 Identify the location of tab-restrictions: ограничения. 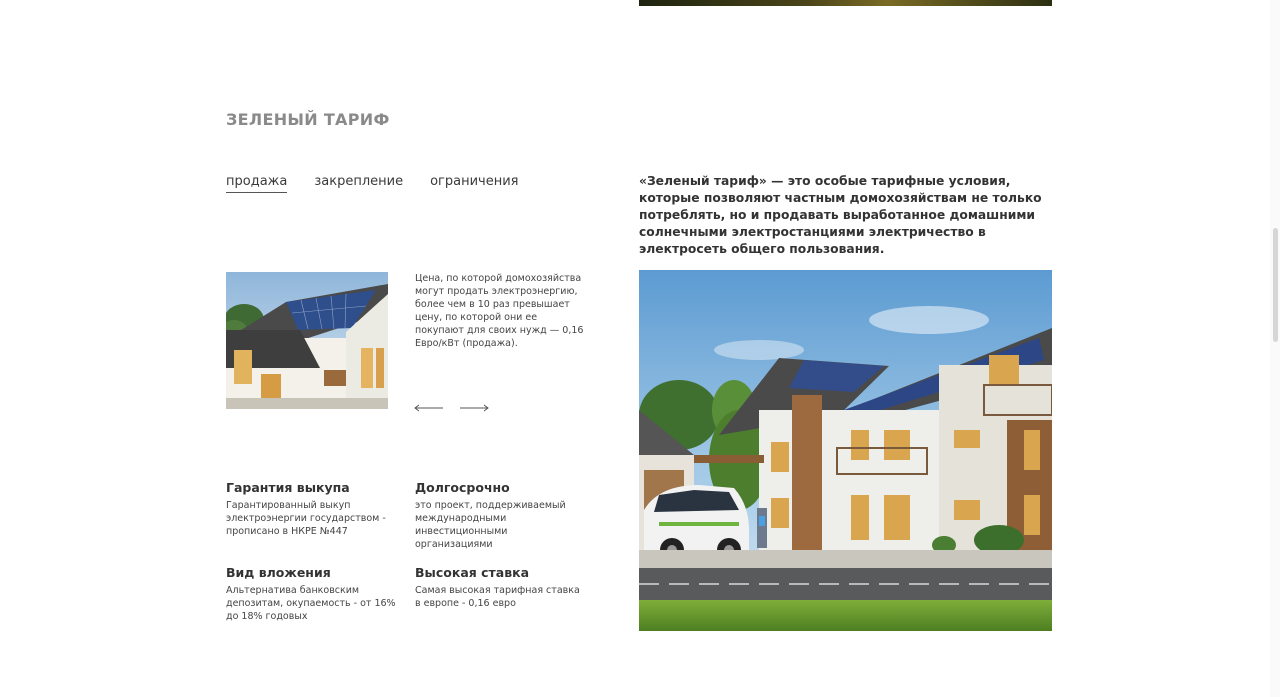
(474, 183).